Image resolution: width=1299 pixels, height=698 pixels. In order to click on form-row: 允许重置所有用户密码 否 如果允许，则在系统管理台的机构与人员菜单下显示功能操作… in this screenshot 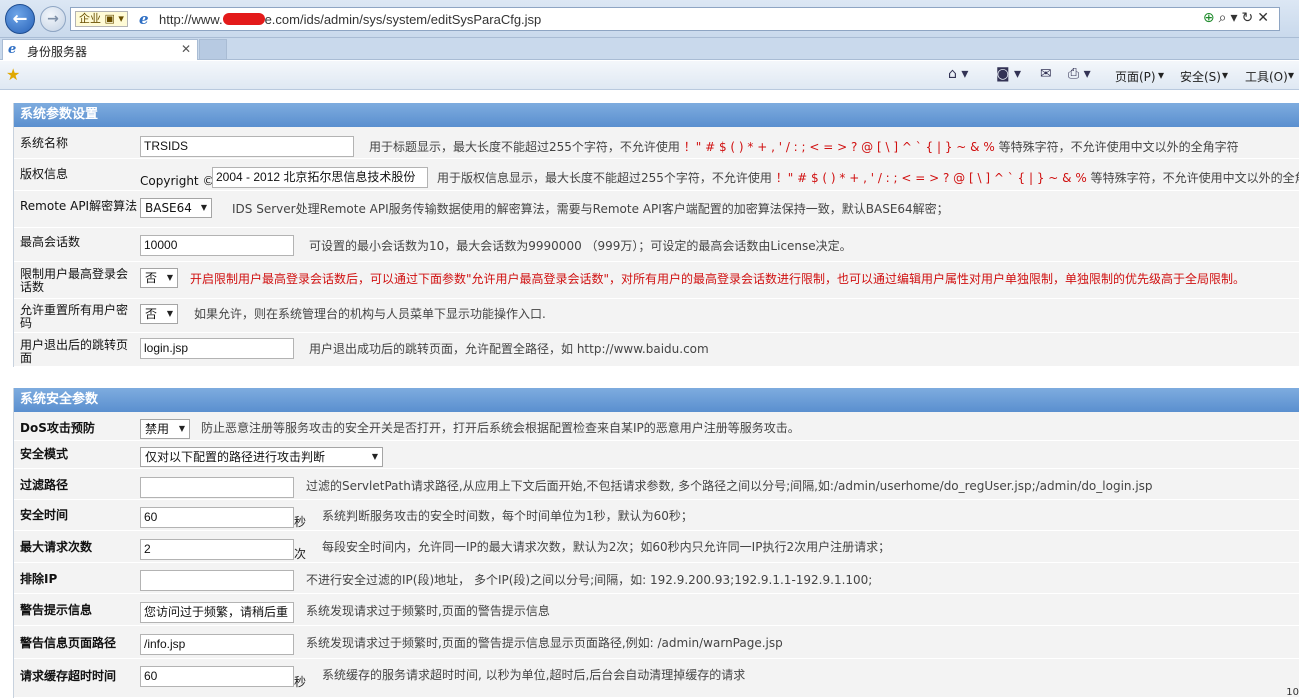, I will do `click(656, 316)`.